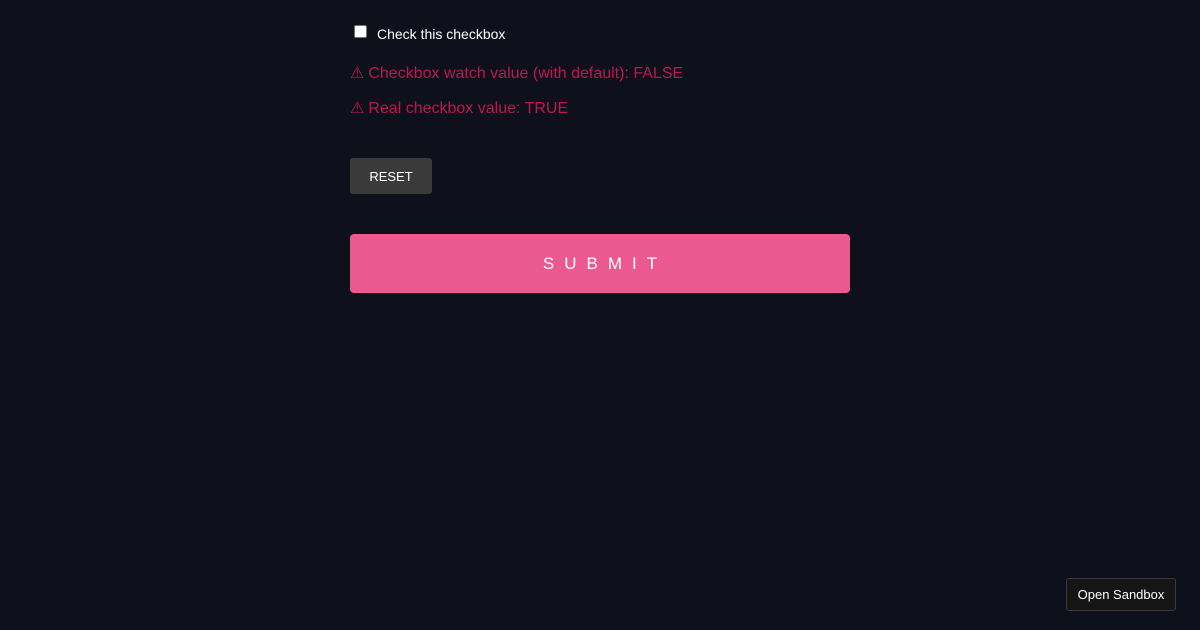 Image resolution: width=1200 pixels, height=630 pixels. Describe the element at coordinates (360, 31) in the screenshot. I see `checkbox-input` at that location.